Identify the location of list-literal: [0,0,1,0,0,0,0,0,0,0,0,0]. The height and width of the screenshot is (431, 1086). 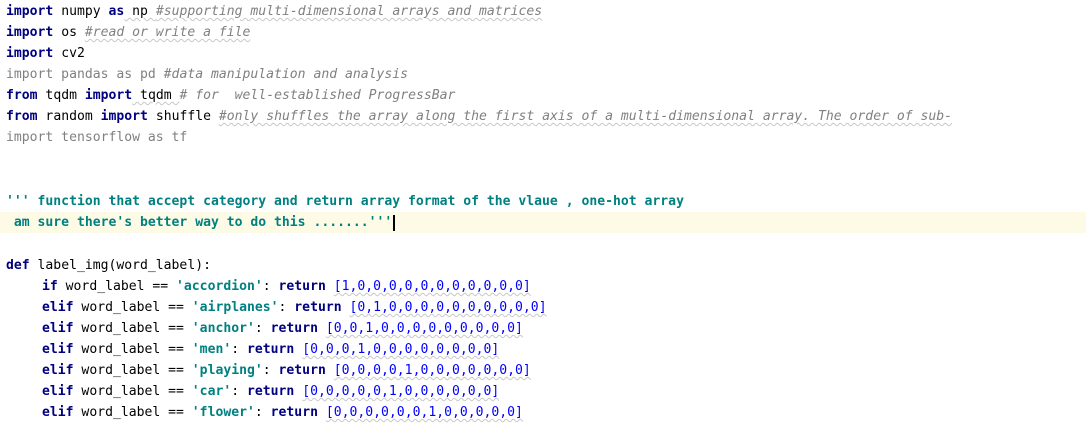
(424, 328).